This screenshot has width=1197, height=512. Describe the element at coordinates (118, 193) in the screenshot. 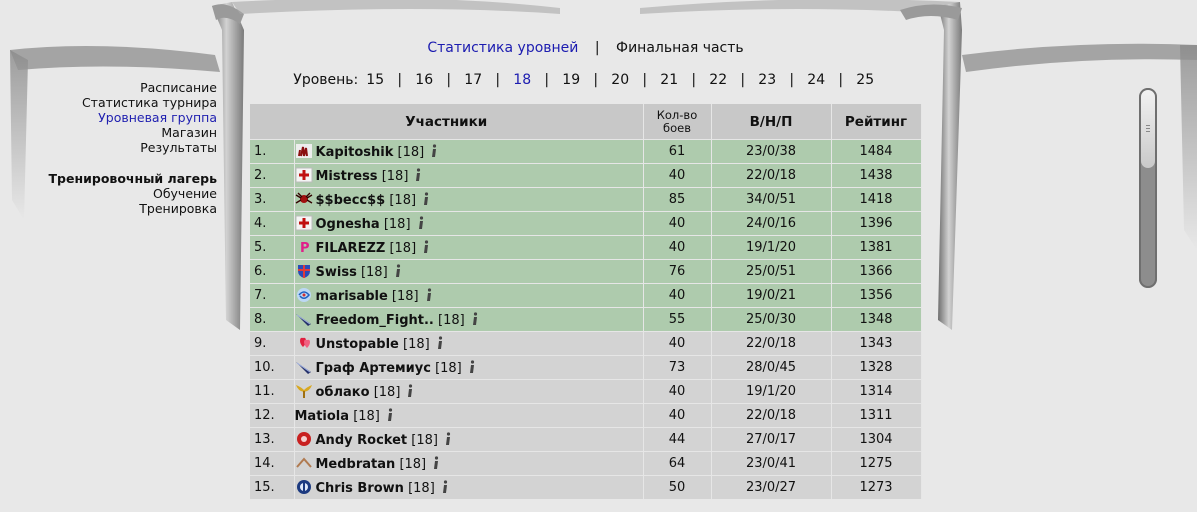

I see `menu-item-learning: Обучение` at that location.